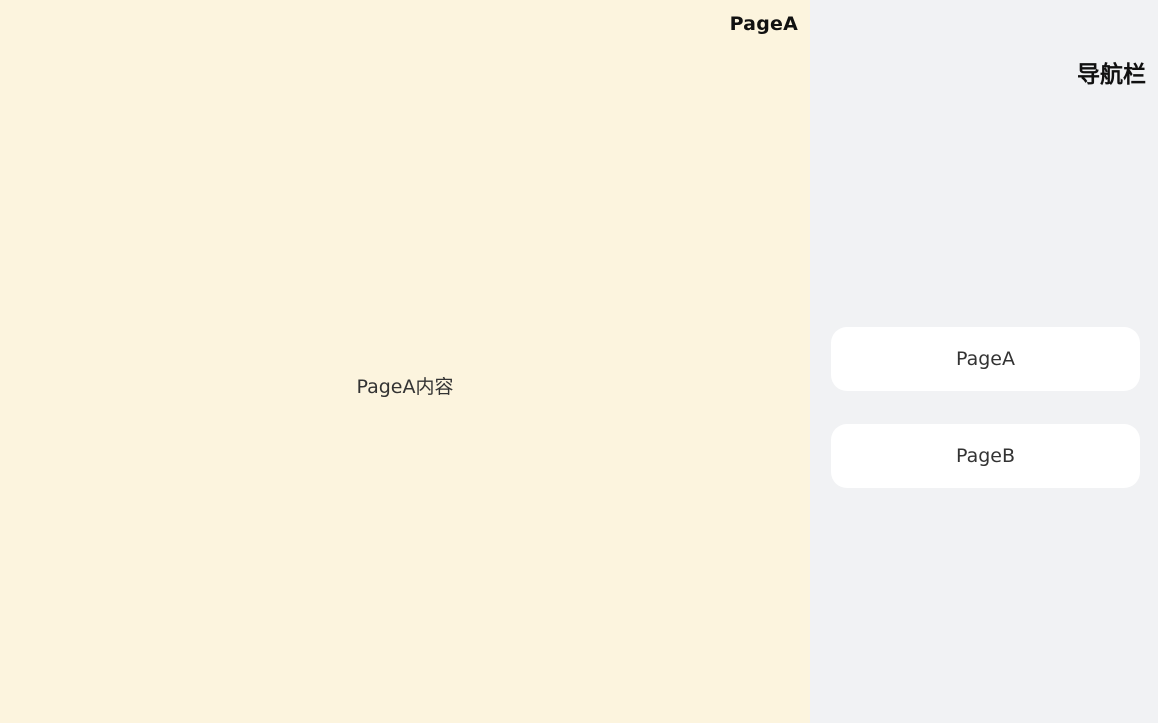  Describe the element at coordinates (405, 387) in the screenshot. I see `content-body-text: PageA内容` at that location.